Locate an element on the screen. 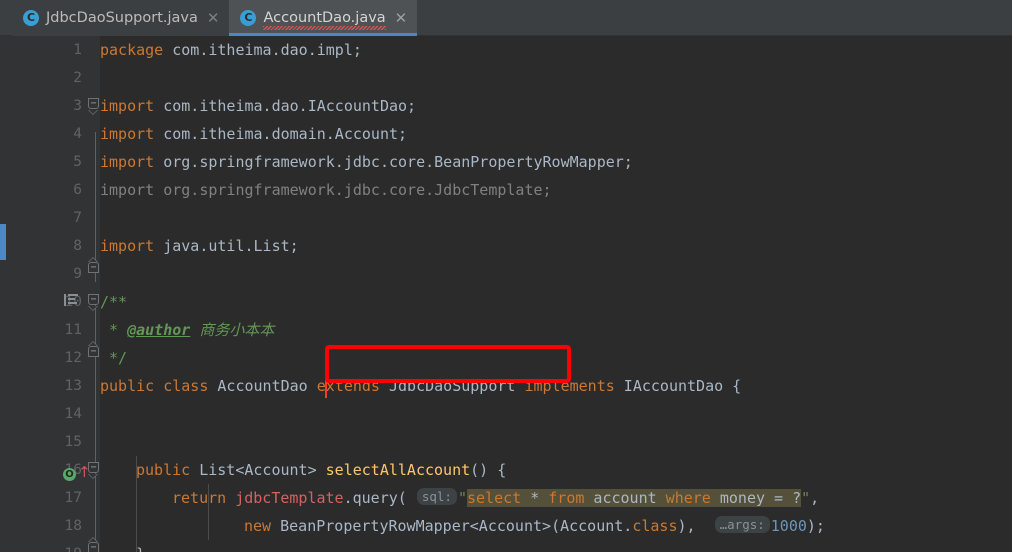 This screenshot has height=552, width=1012. rowmapper-type: BeanPropertyRowMapper<Account> is located at coordinates (416, 526).